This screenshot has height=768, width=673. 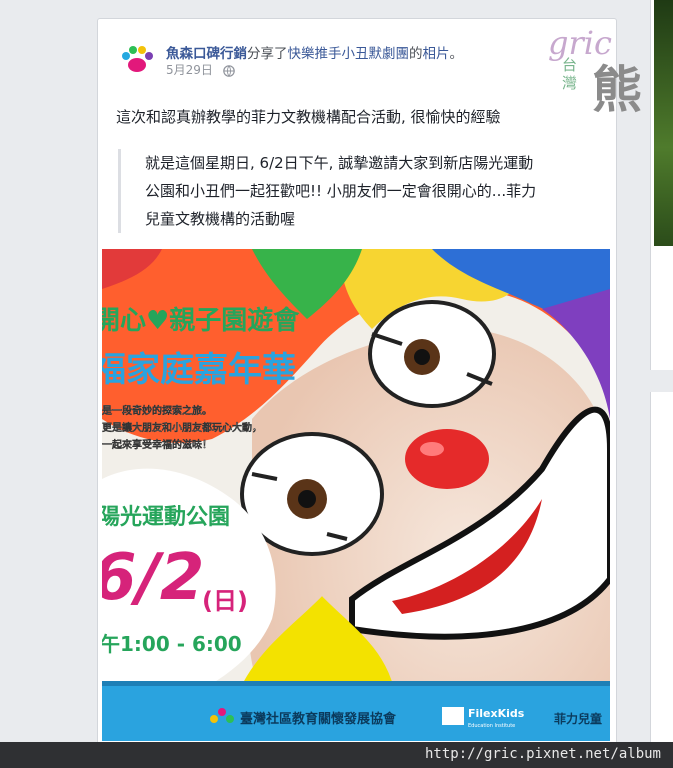 I want to click on poster-footer-brand-sub: Education Institute, so click(x=491, y=726).